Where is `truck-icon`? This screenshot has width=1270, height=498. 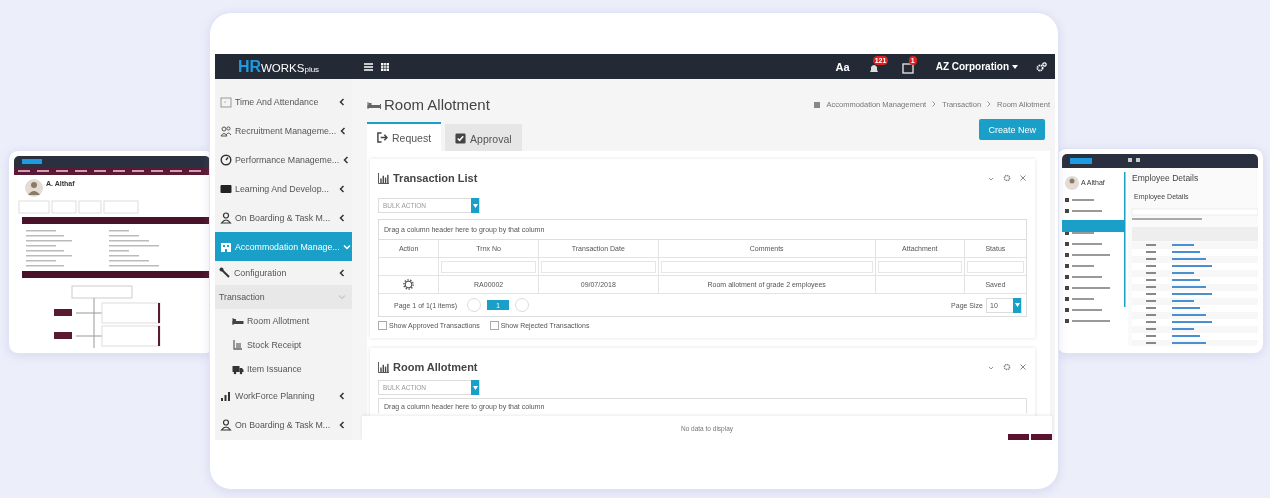 truck-icon is located at coordinates (238, 369).